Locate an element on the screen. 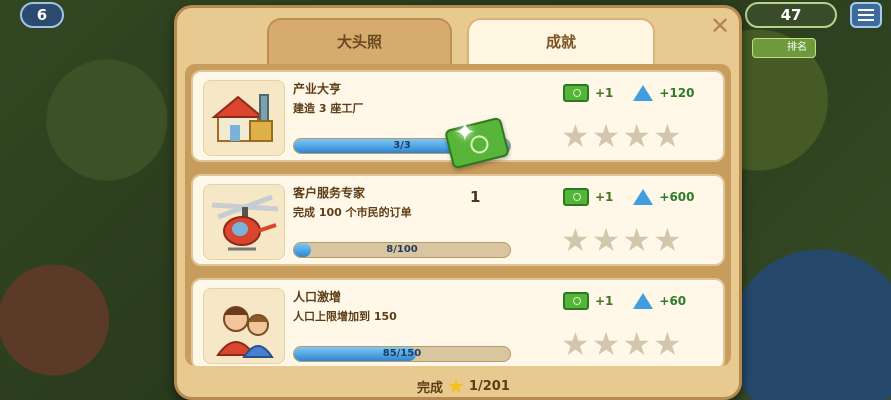 The height and width of the screenshot is (400, 891). achievement-card: 客户服务专家 完成 100 个市民的订单 8/100 +1 +600 ★ ★ ★ ★ is located at coordinates (458, 220).